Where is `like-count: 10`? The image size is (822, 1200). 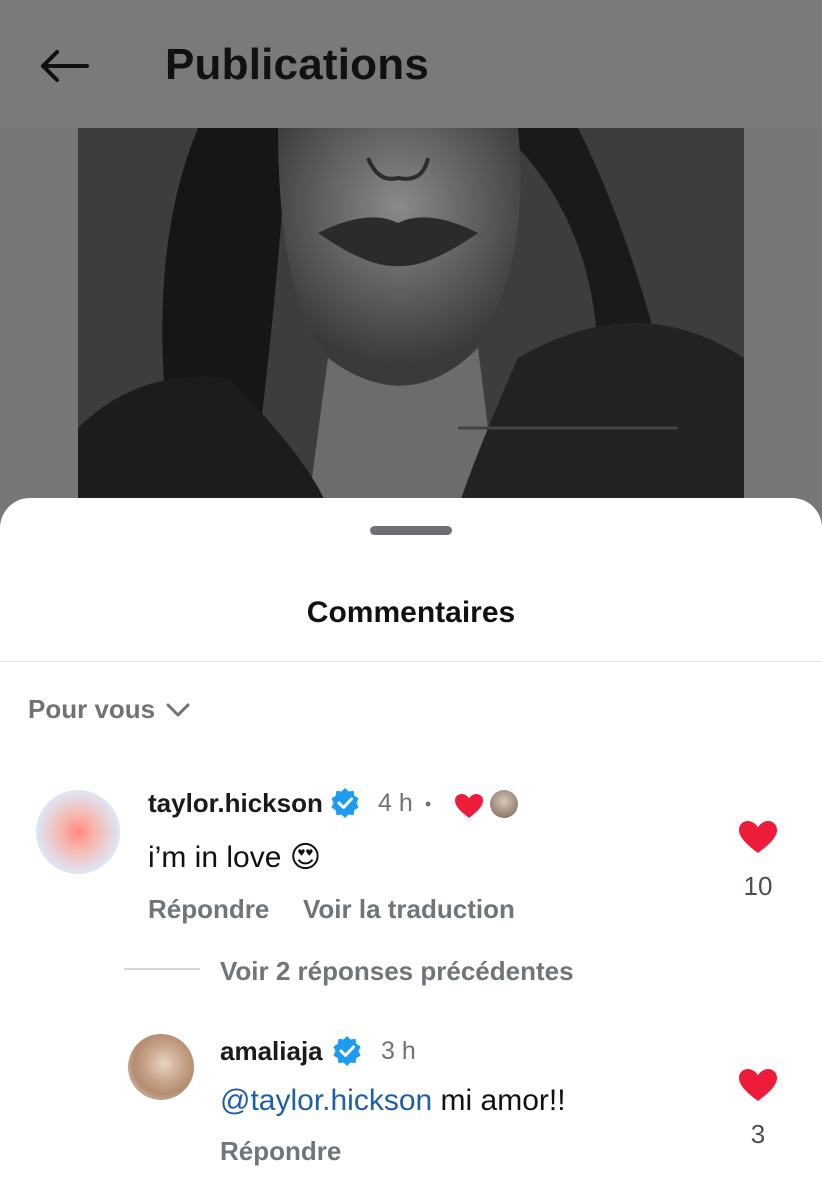
like-count: 10 is located at coordinates (758, 886).